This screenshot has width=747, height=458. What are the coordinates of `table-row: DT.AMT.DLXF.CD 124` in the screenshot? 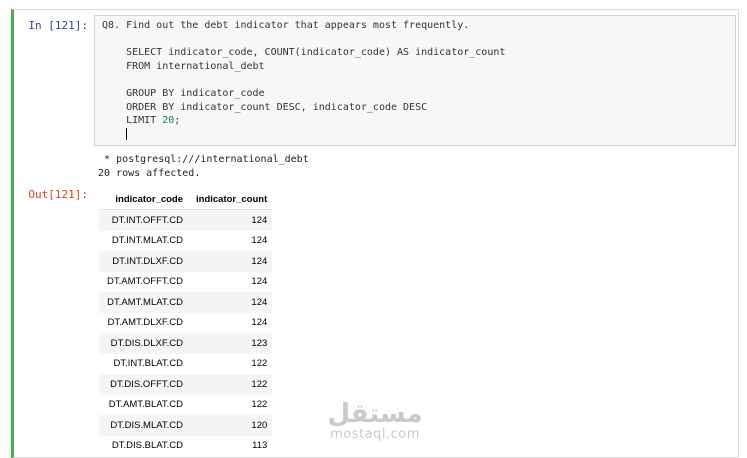 It's located at (185, 323).